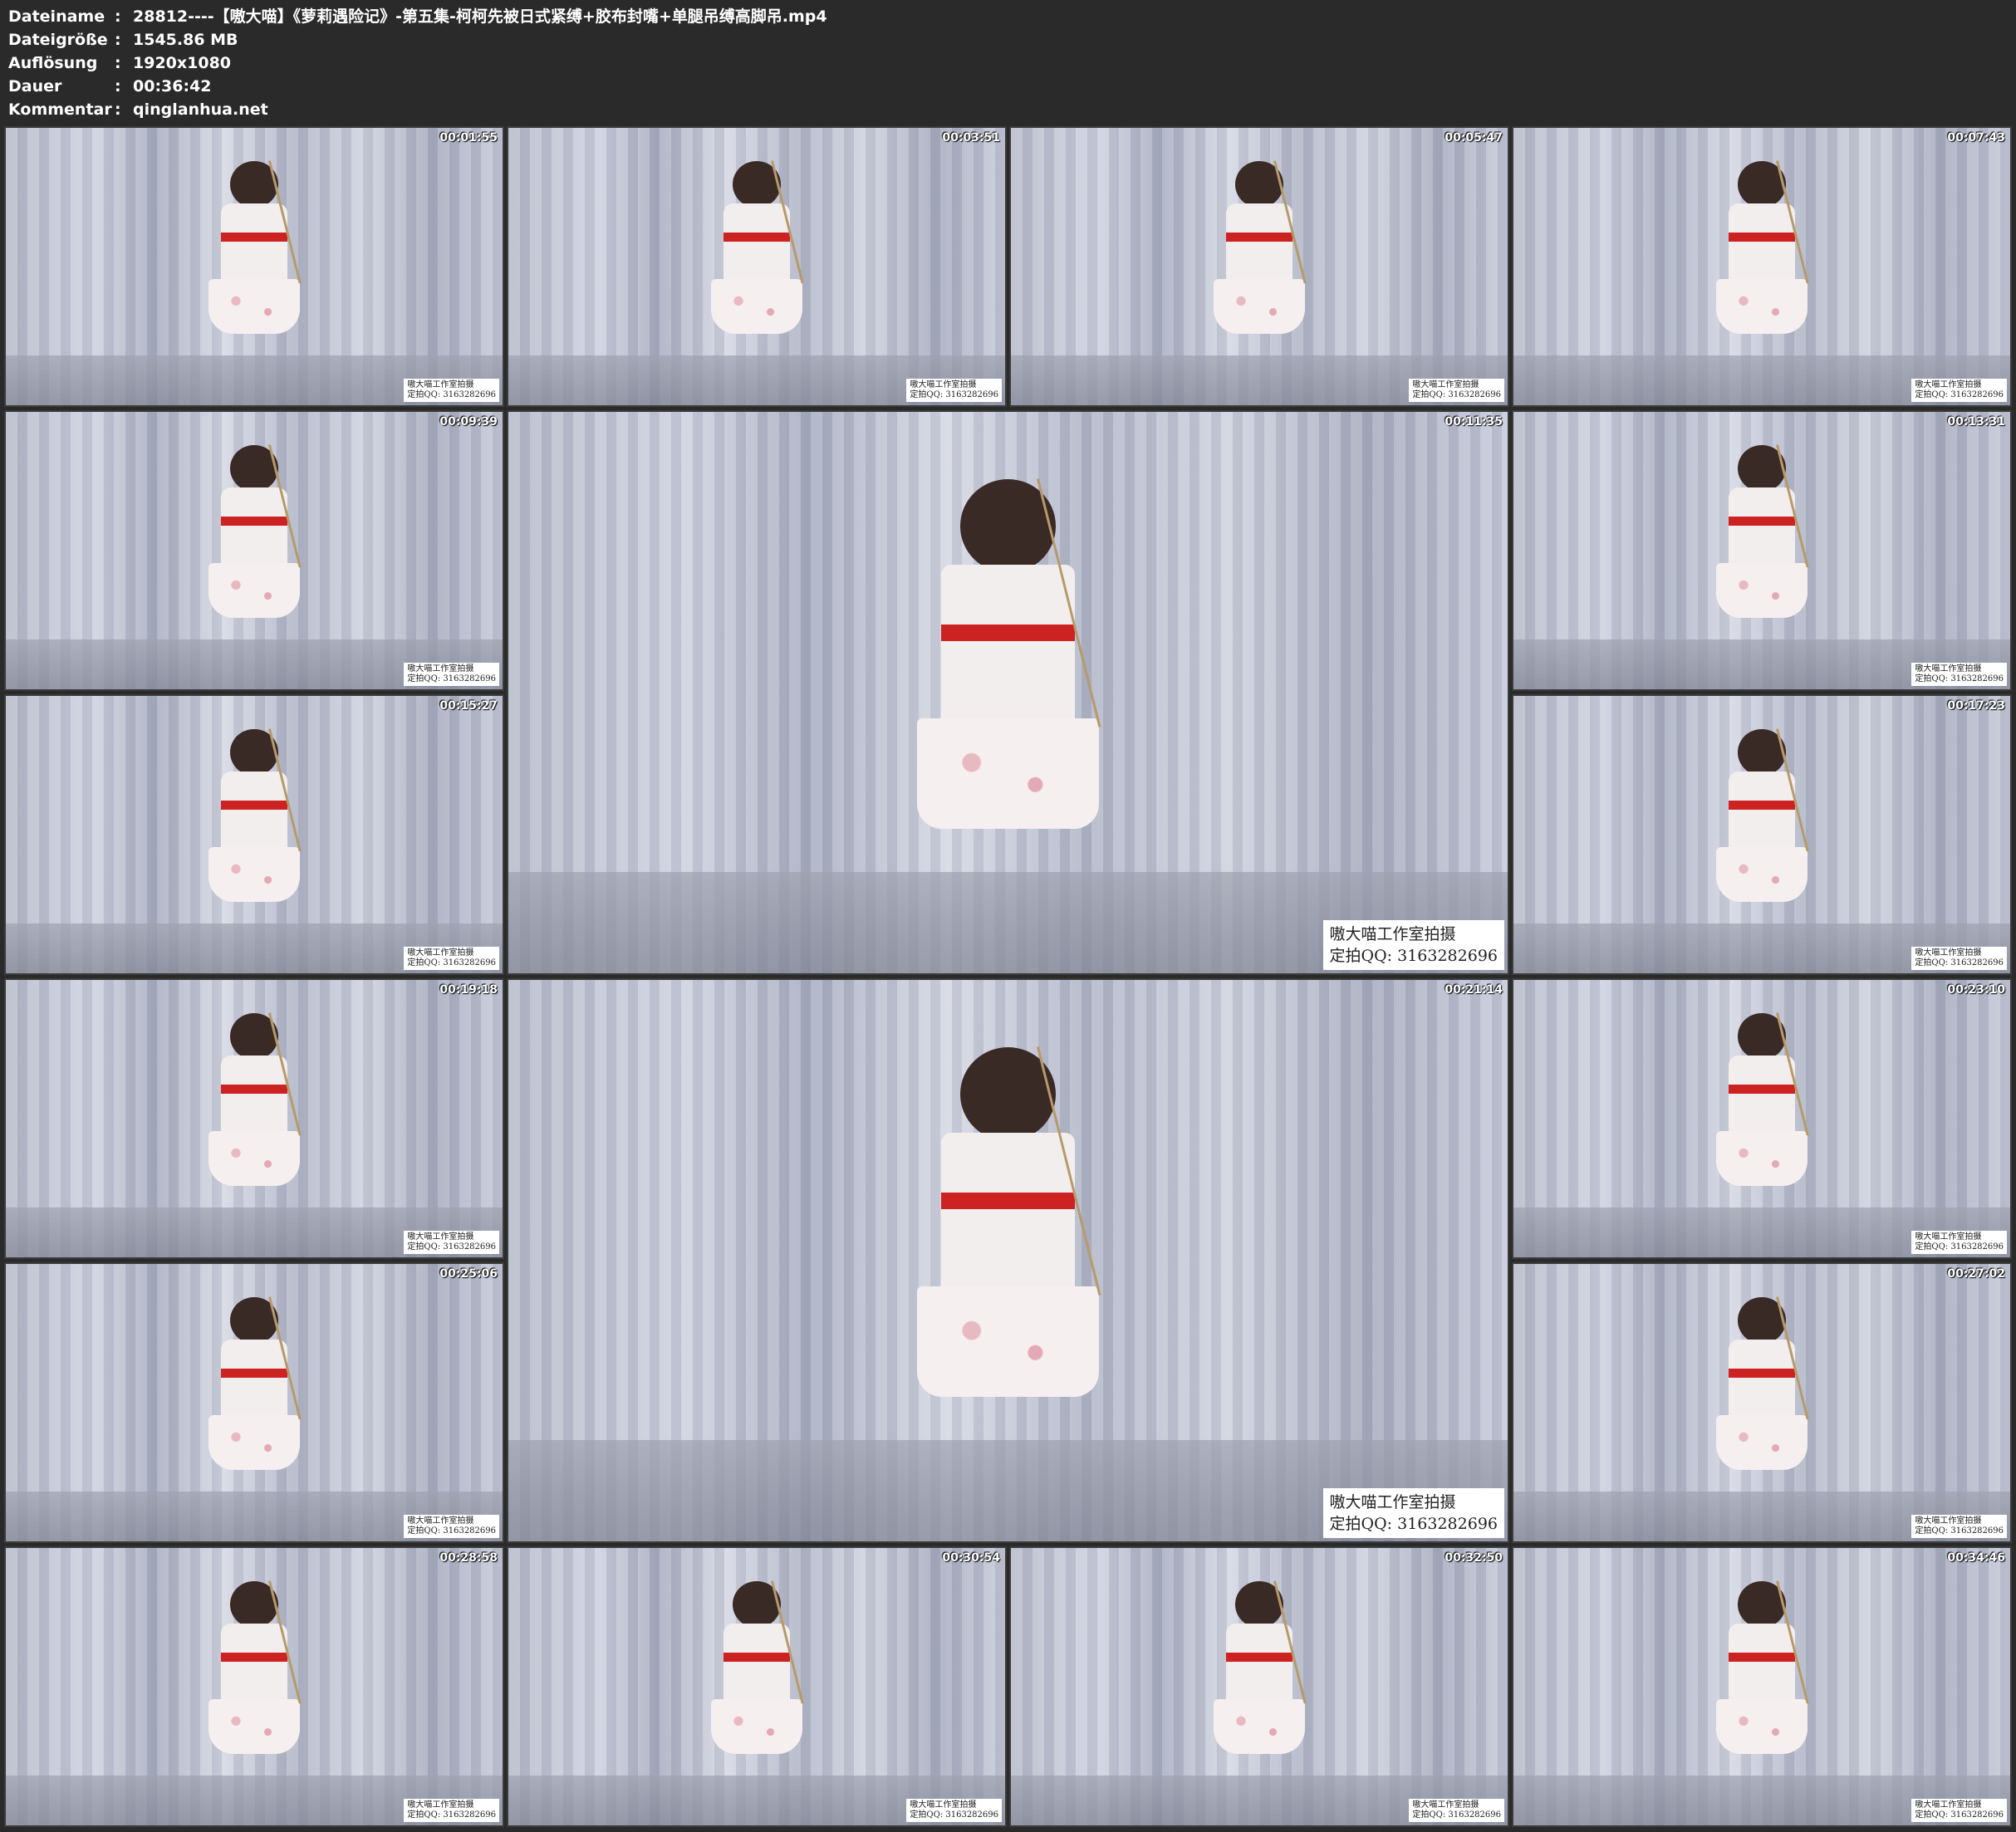 This screenshot has height=1832, width=2016. What do you see at coordinates (1976, 422) in the screenshot?
I see `thumbnail-timestamp: 00:13:31` at bounding box center [1976, 422].